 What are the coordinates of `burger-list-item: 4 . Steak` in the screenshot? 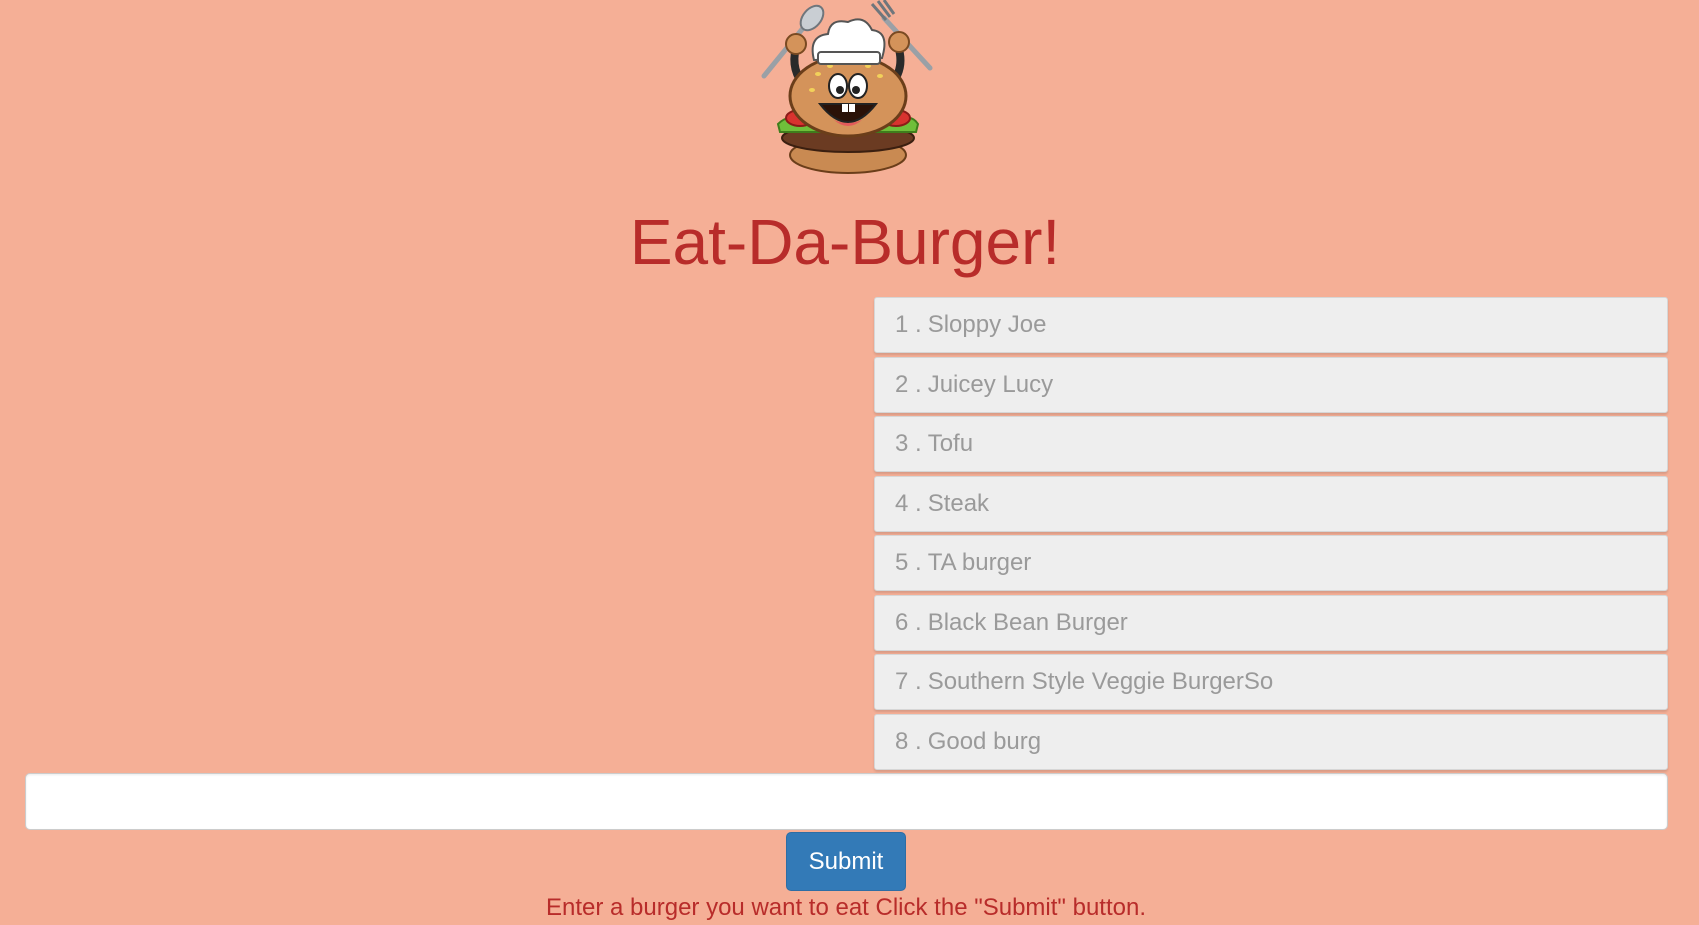 It's located at (1271, 503).